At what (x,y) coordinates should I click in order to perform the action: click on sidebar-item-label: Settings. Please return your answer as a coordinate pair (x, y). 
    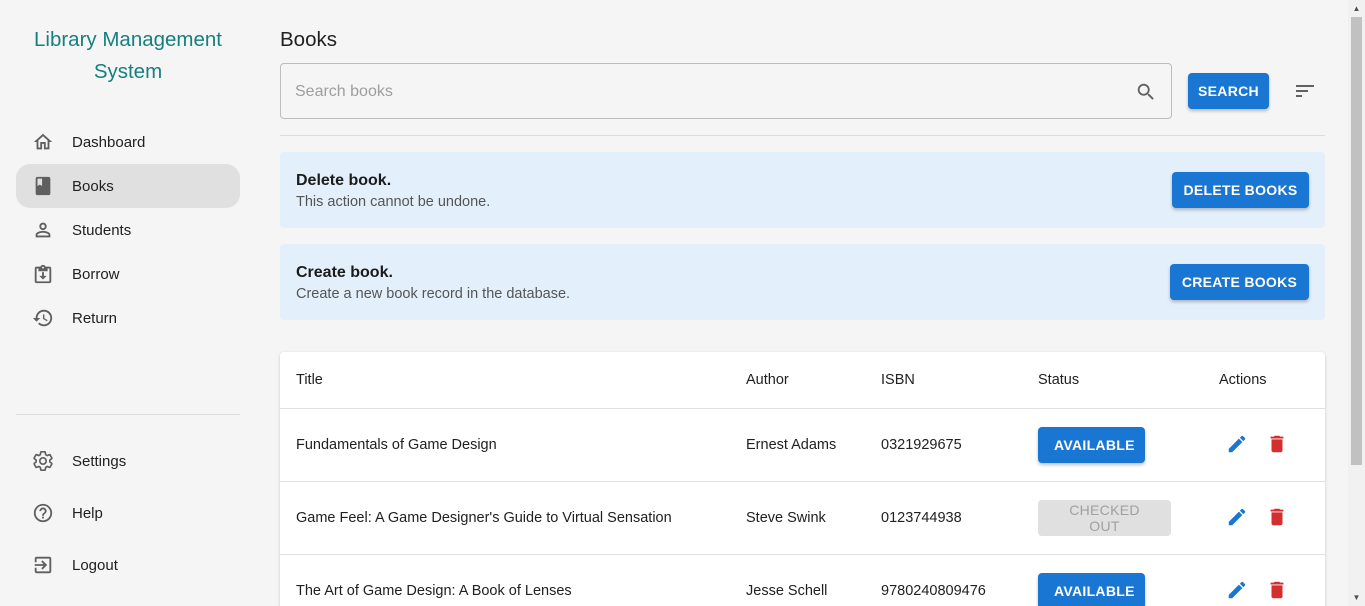
    Looking at the image, I should click on (99, 461).